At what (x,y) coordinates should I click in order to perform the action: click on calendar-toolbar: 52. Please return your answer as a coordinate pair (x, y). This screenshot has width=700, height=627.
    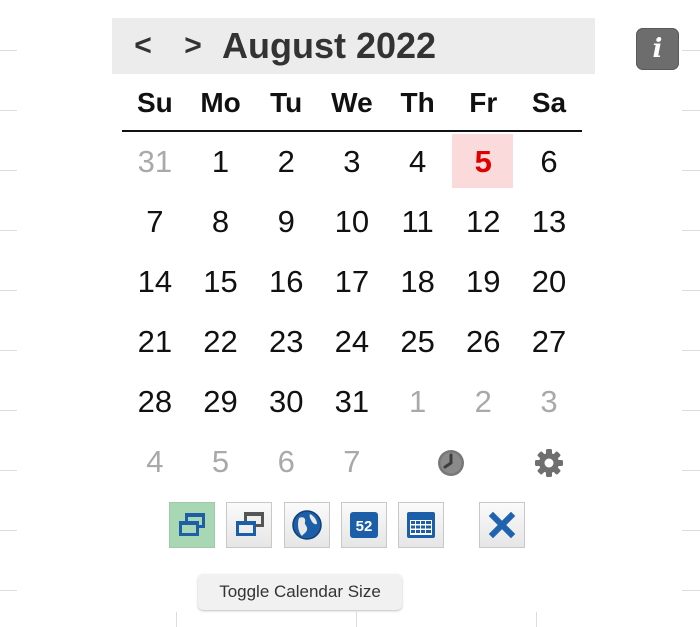
    Looking at the image, I should click on (350, 526).